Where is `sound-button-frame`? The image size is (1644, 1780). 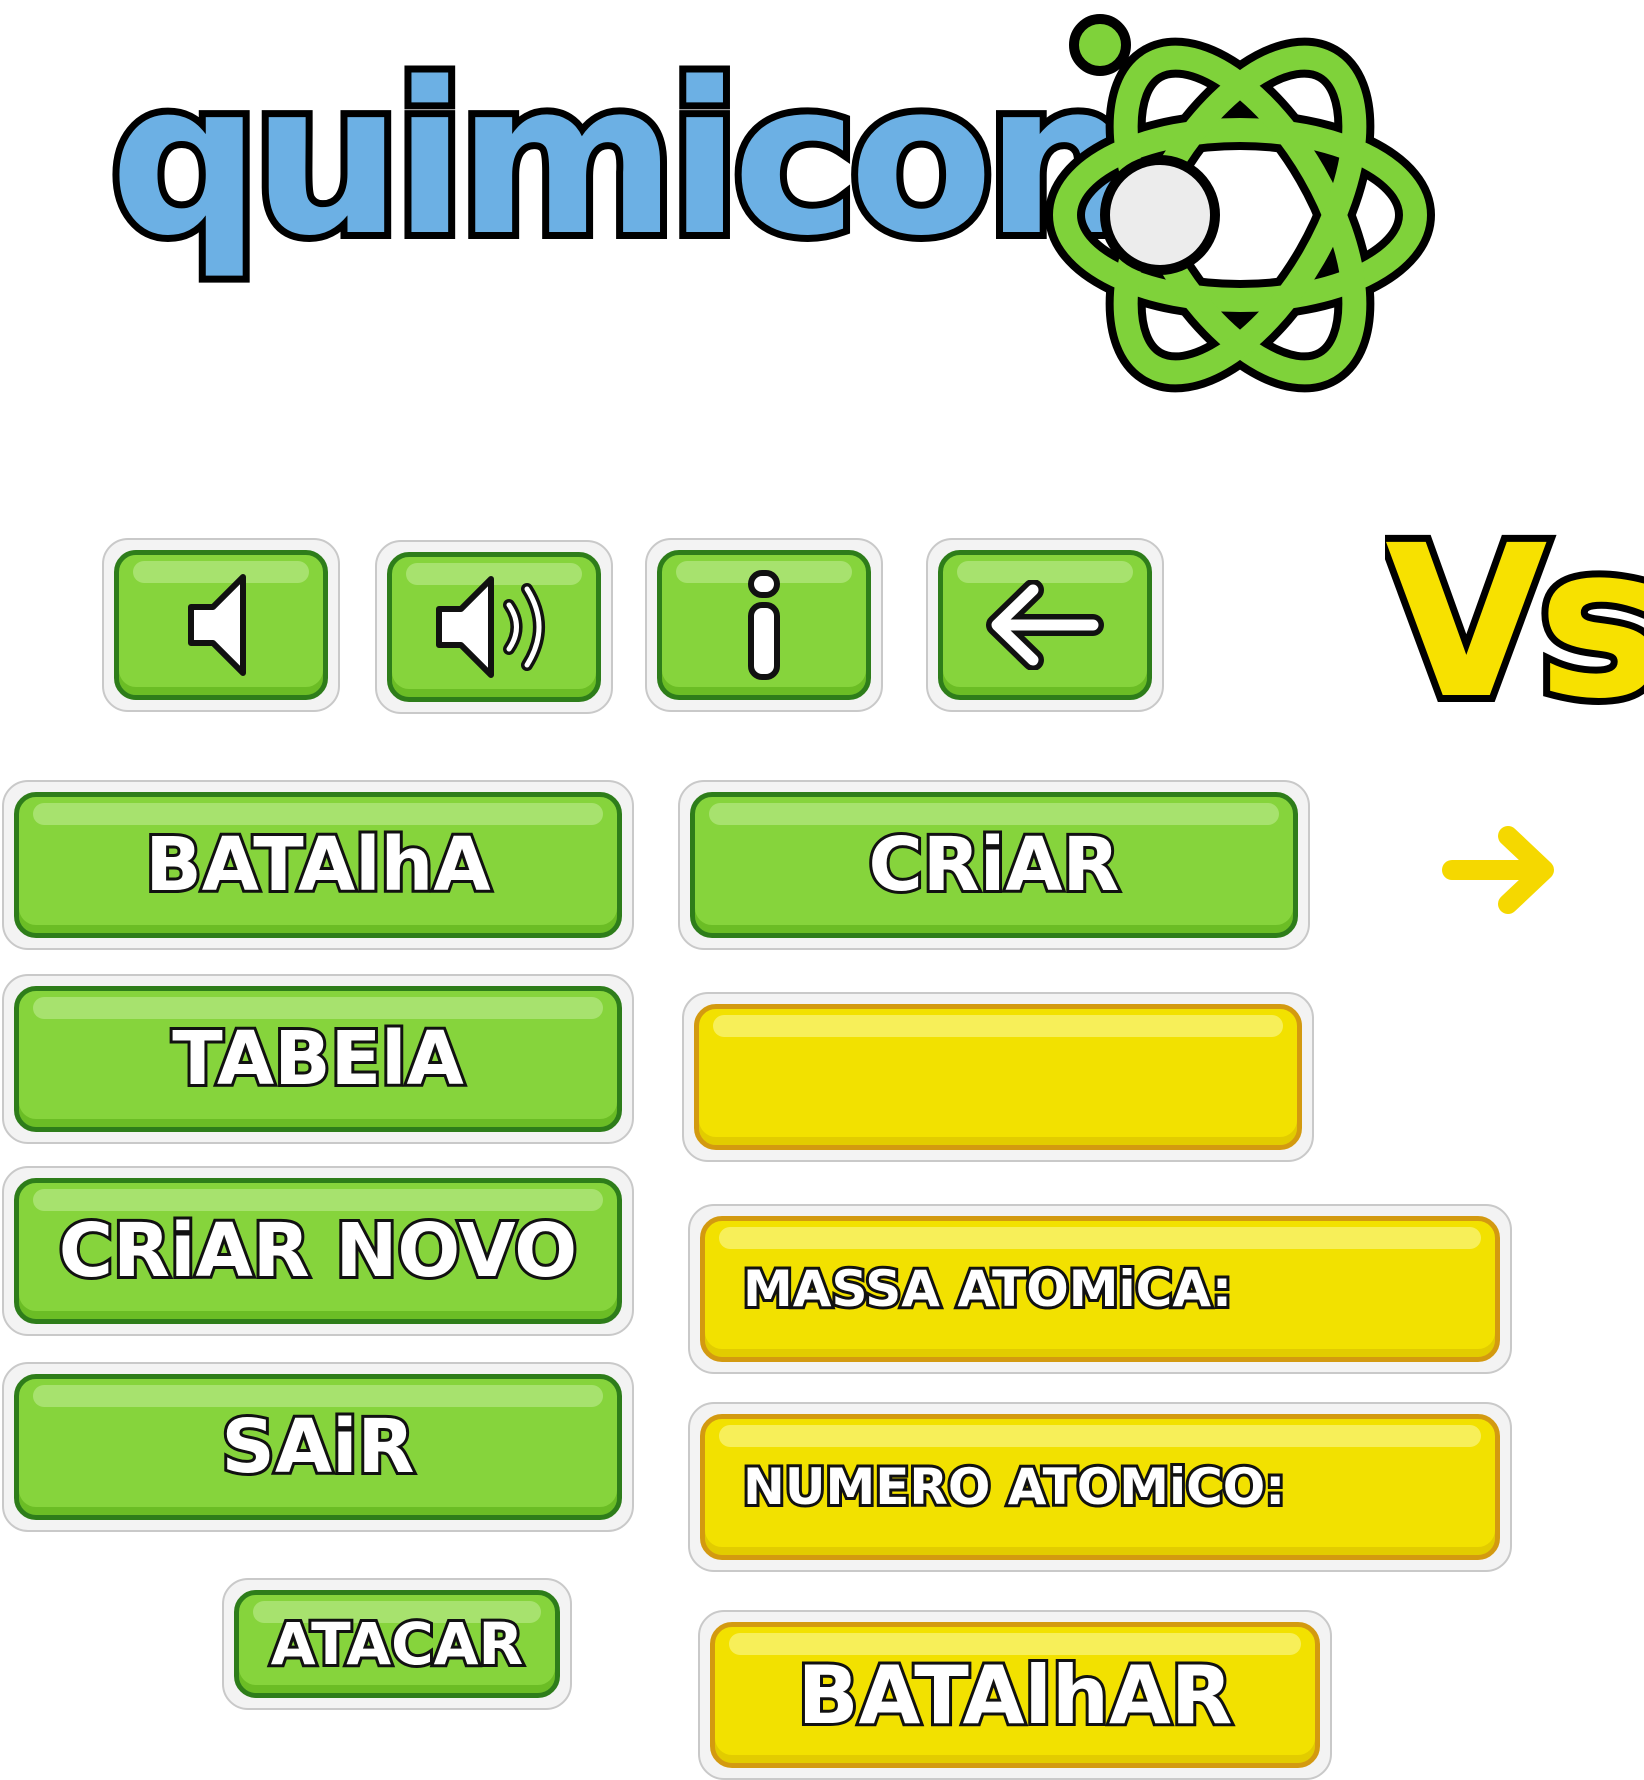 sound-button-frame is located at coordinates (494, 627).